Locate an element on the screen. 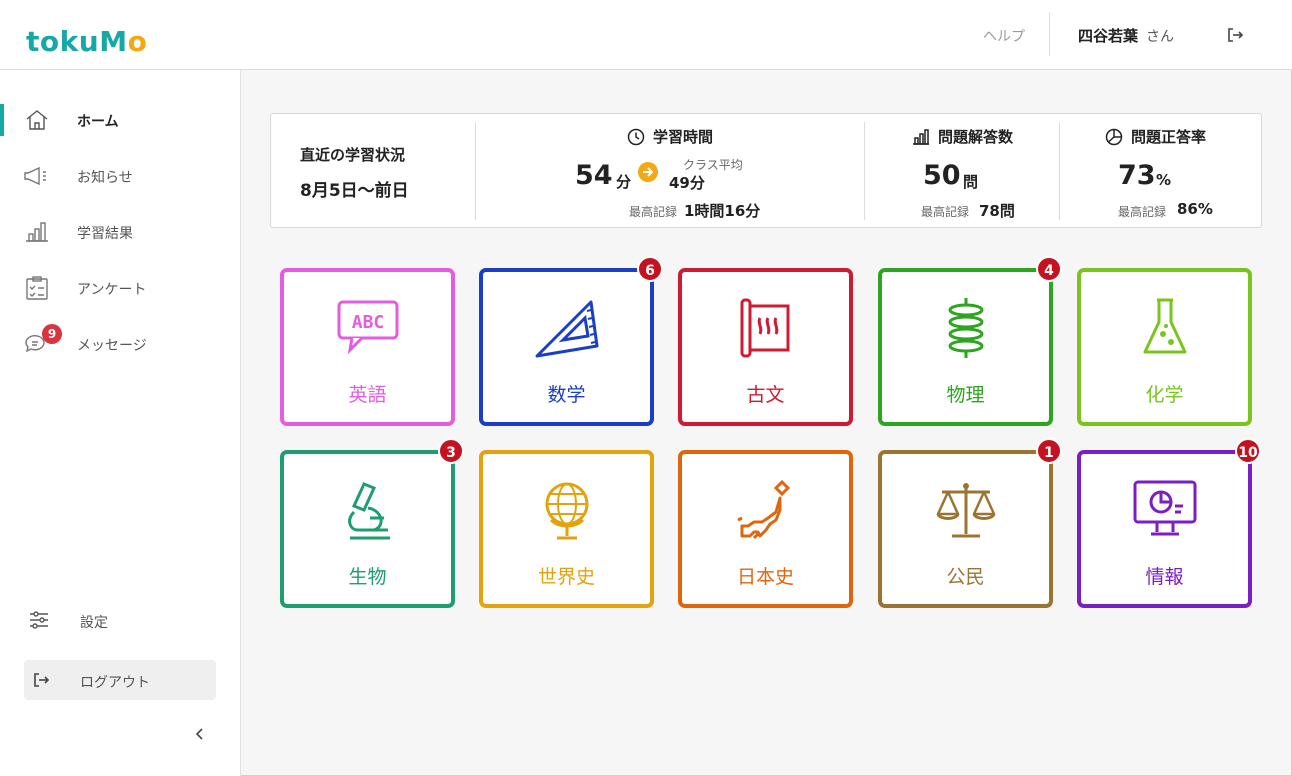  answers-value: 50 is located at coordinates (942, 175).